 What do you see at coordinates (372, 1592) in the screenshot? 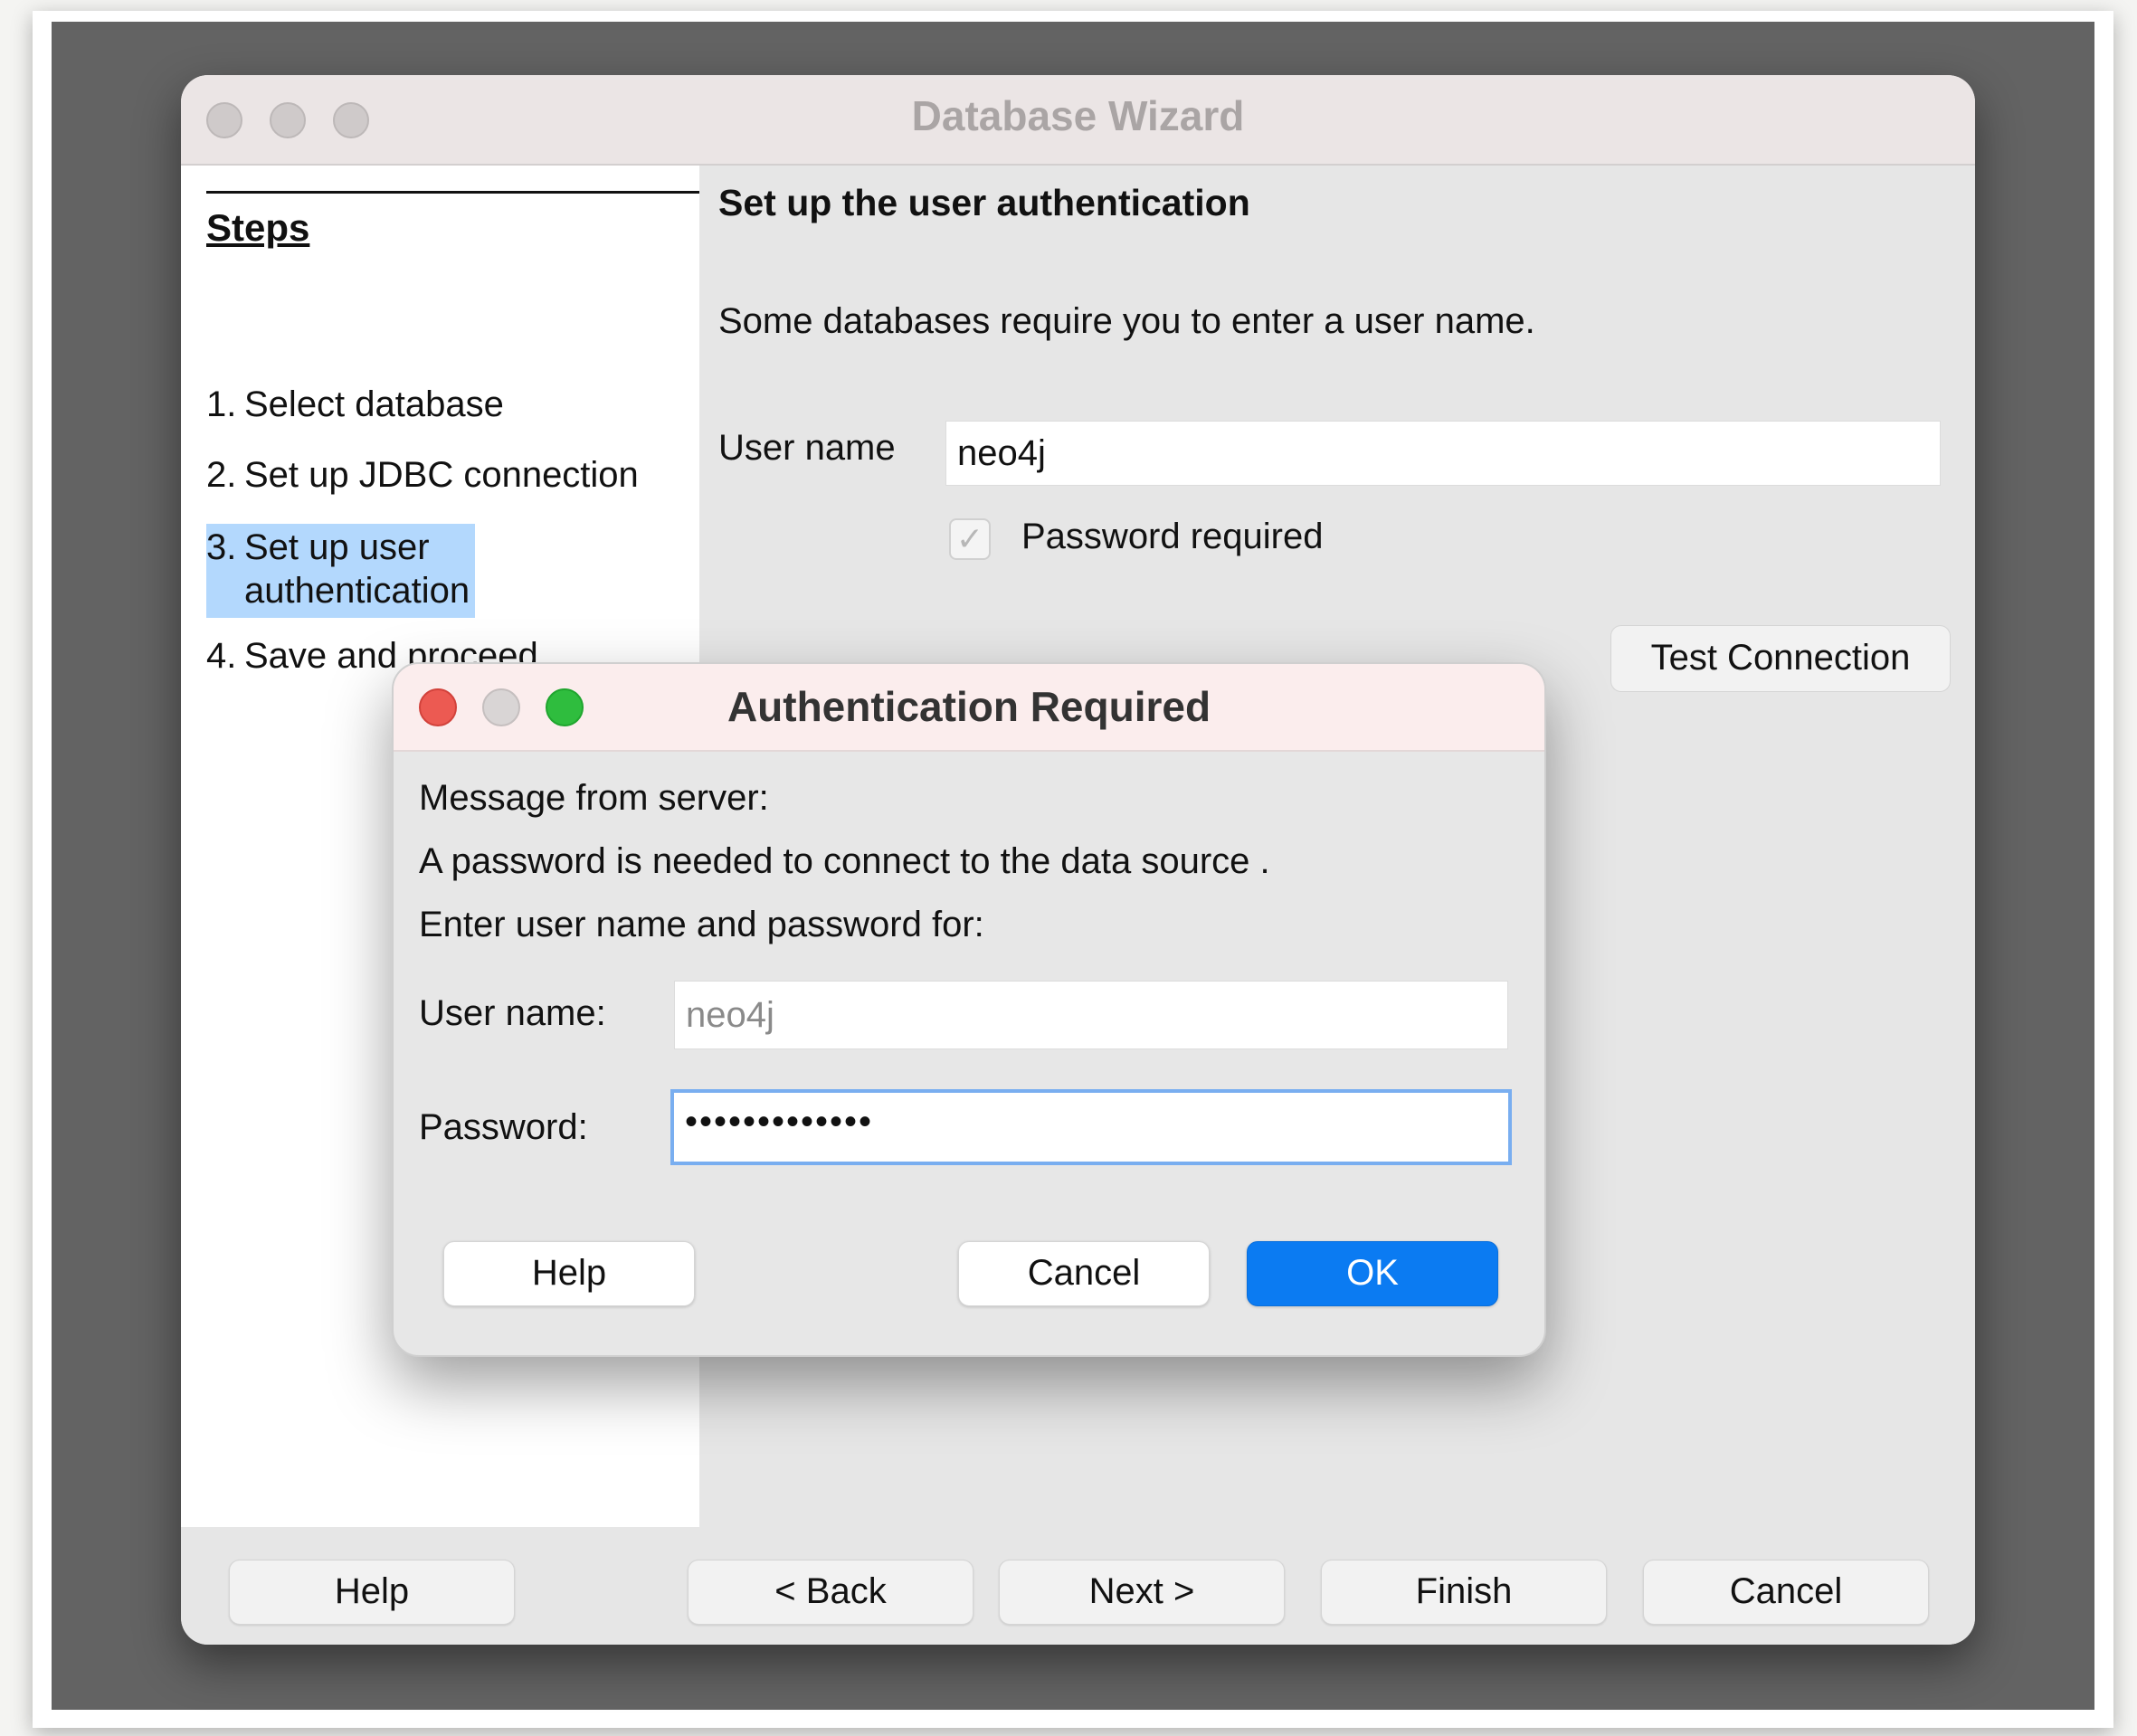
I see `help-button: Help` at bounding box center [372, 1592].